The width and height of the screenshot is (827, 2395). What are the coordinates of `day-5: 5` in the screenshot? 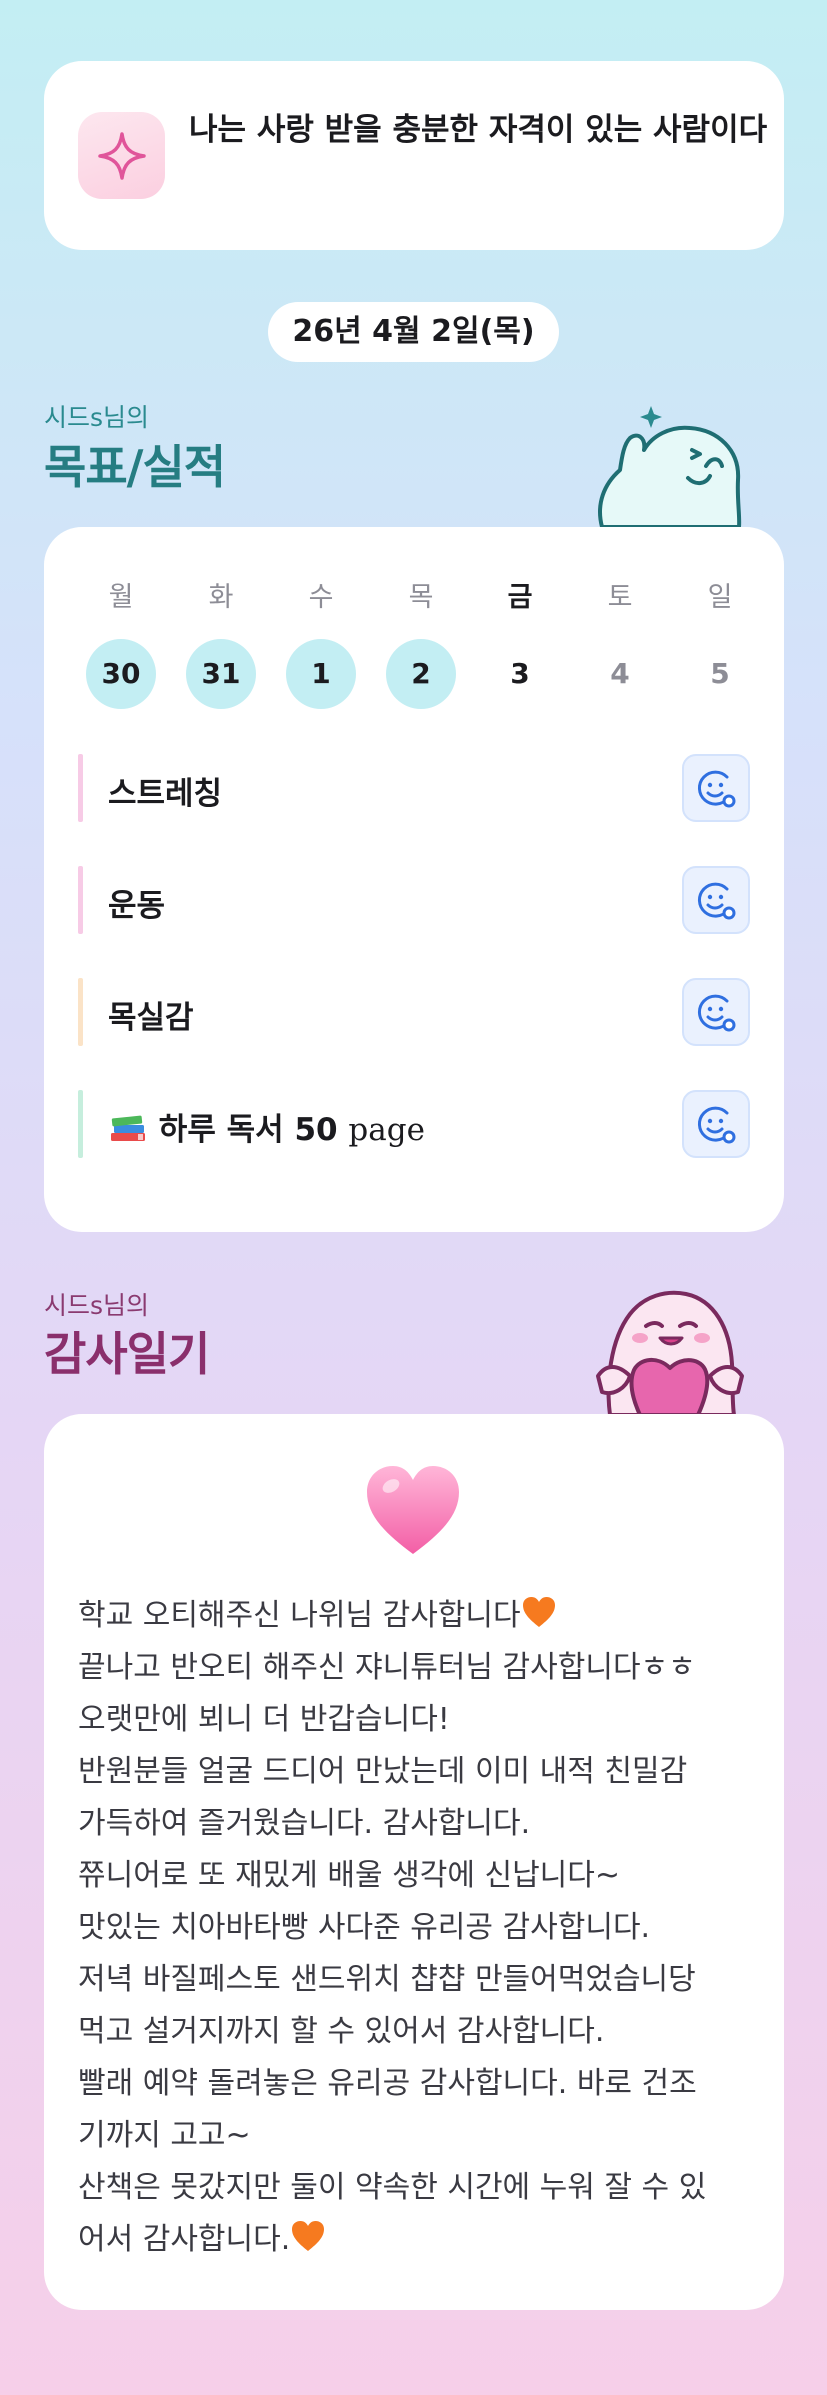 It's located at (720, 674).